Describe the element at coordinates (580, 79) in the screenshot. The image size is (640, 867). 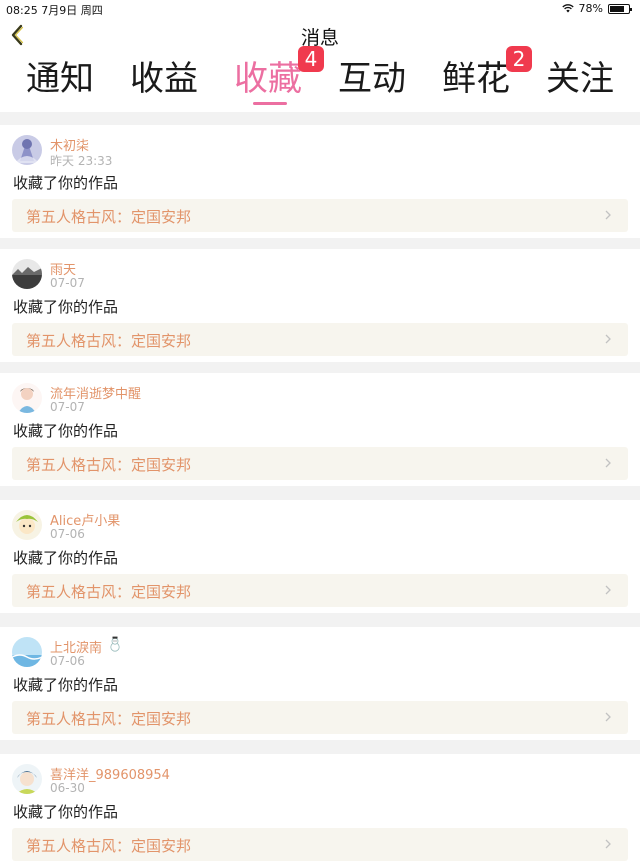
I see `tab-following: 关注` at that location.